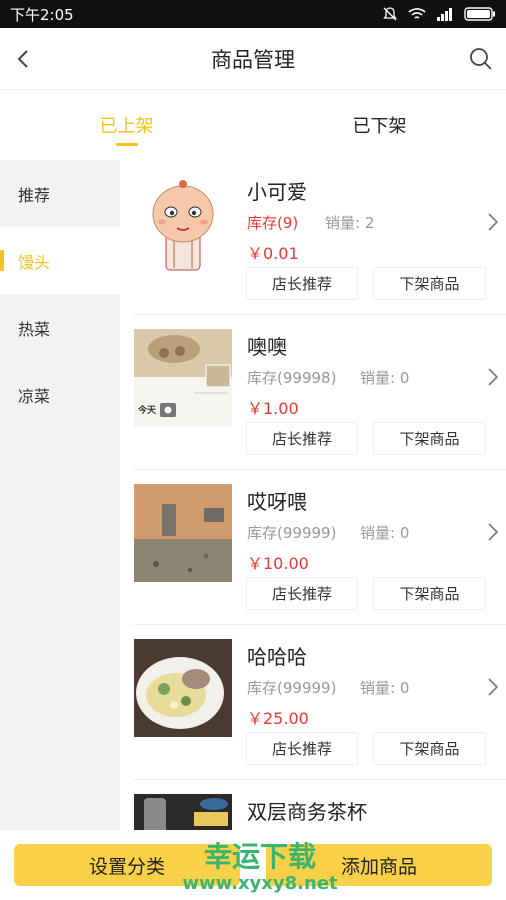 The height and width of the screenshot is (900, 506). I want to click on product-item: 双层商务茶杯, so click(320, 805).